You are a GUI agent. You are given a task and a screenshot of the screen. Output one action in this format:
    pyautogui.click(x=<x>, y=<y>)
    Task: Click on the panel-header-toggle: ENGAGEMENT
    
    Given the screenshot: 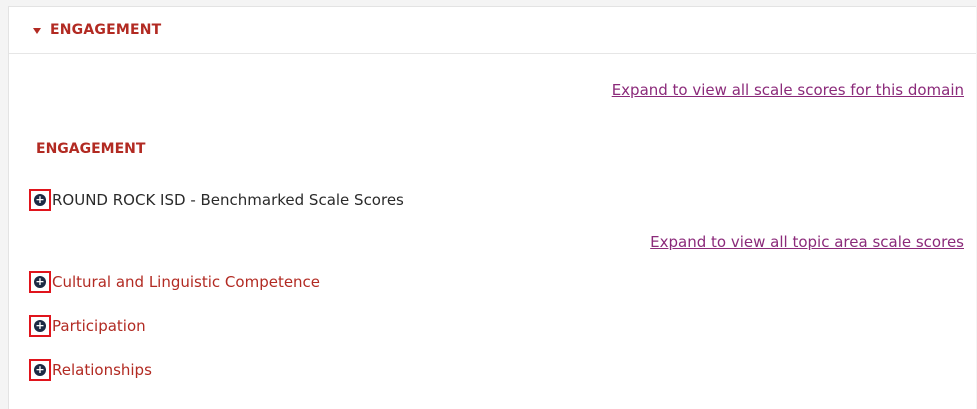 What is the action you would take?
    pyautogui.click(x=492, y=30)
    